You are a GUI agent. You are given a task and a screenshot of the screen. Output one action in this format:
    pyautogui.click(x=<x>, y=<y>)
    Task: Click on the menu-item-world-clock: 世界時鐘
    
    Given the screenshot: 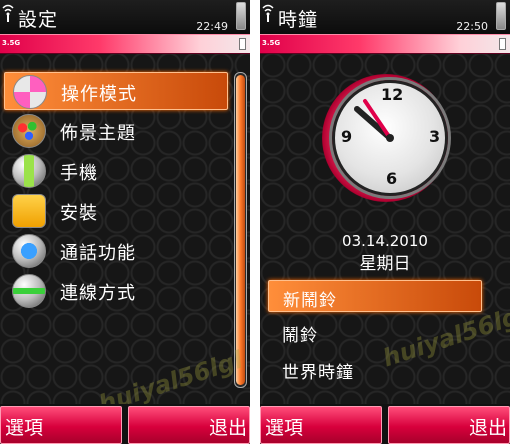 What is the action you would take?
    pyautogui.click(x=374, y=368)
    